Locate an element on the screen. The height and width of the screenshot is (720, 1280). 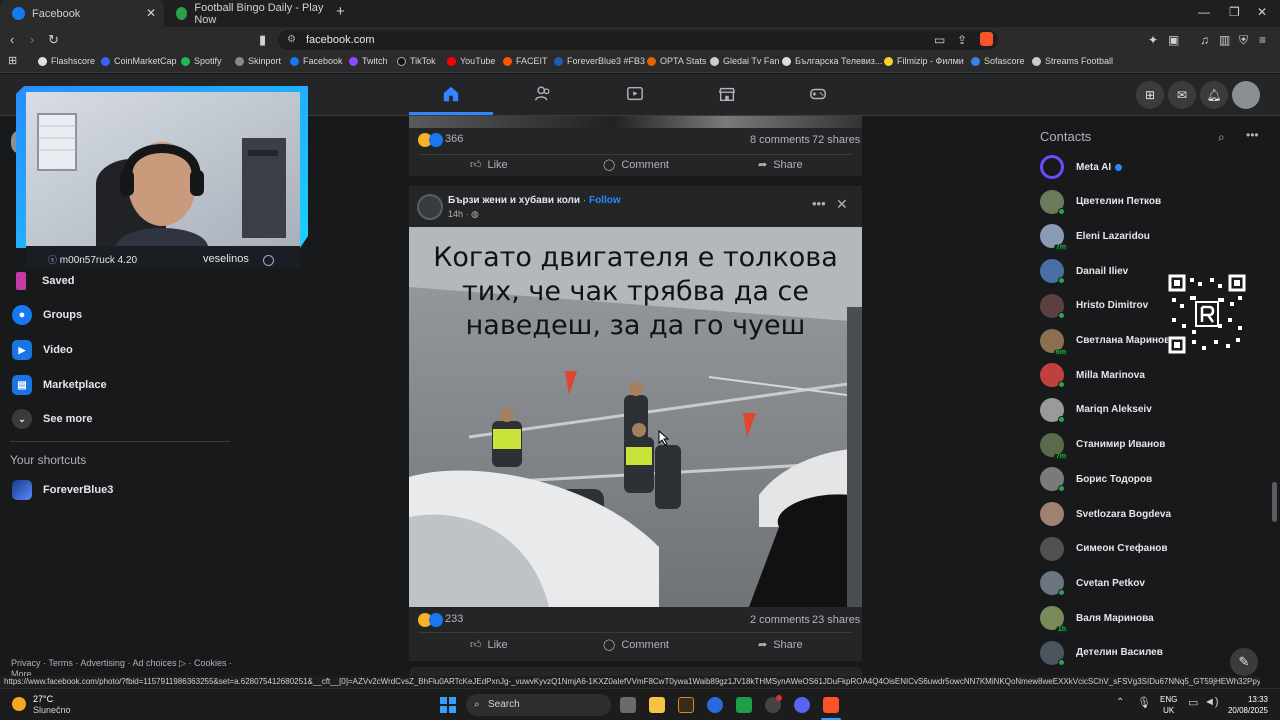
vpn-icon: ⛨ is located at coordinates (1243, 40).